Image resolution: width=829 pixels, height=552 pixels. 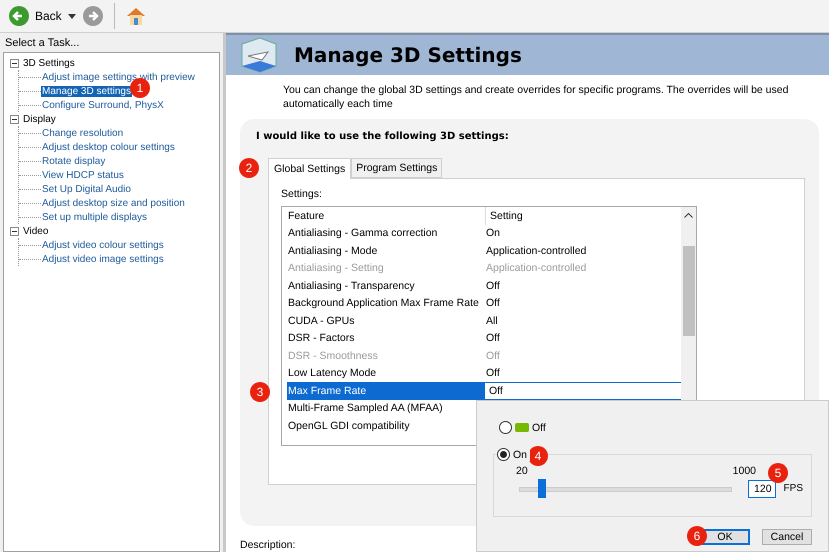 I want to click on task-link: Change resolution, so click(x=82, y=133).